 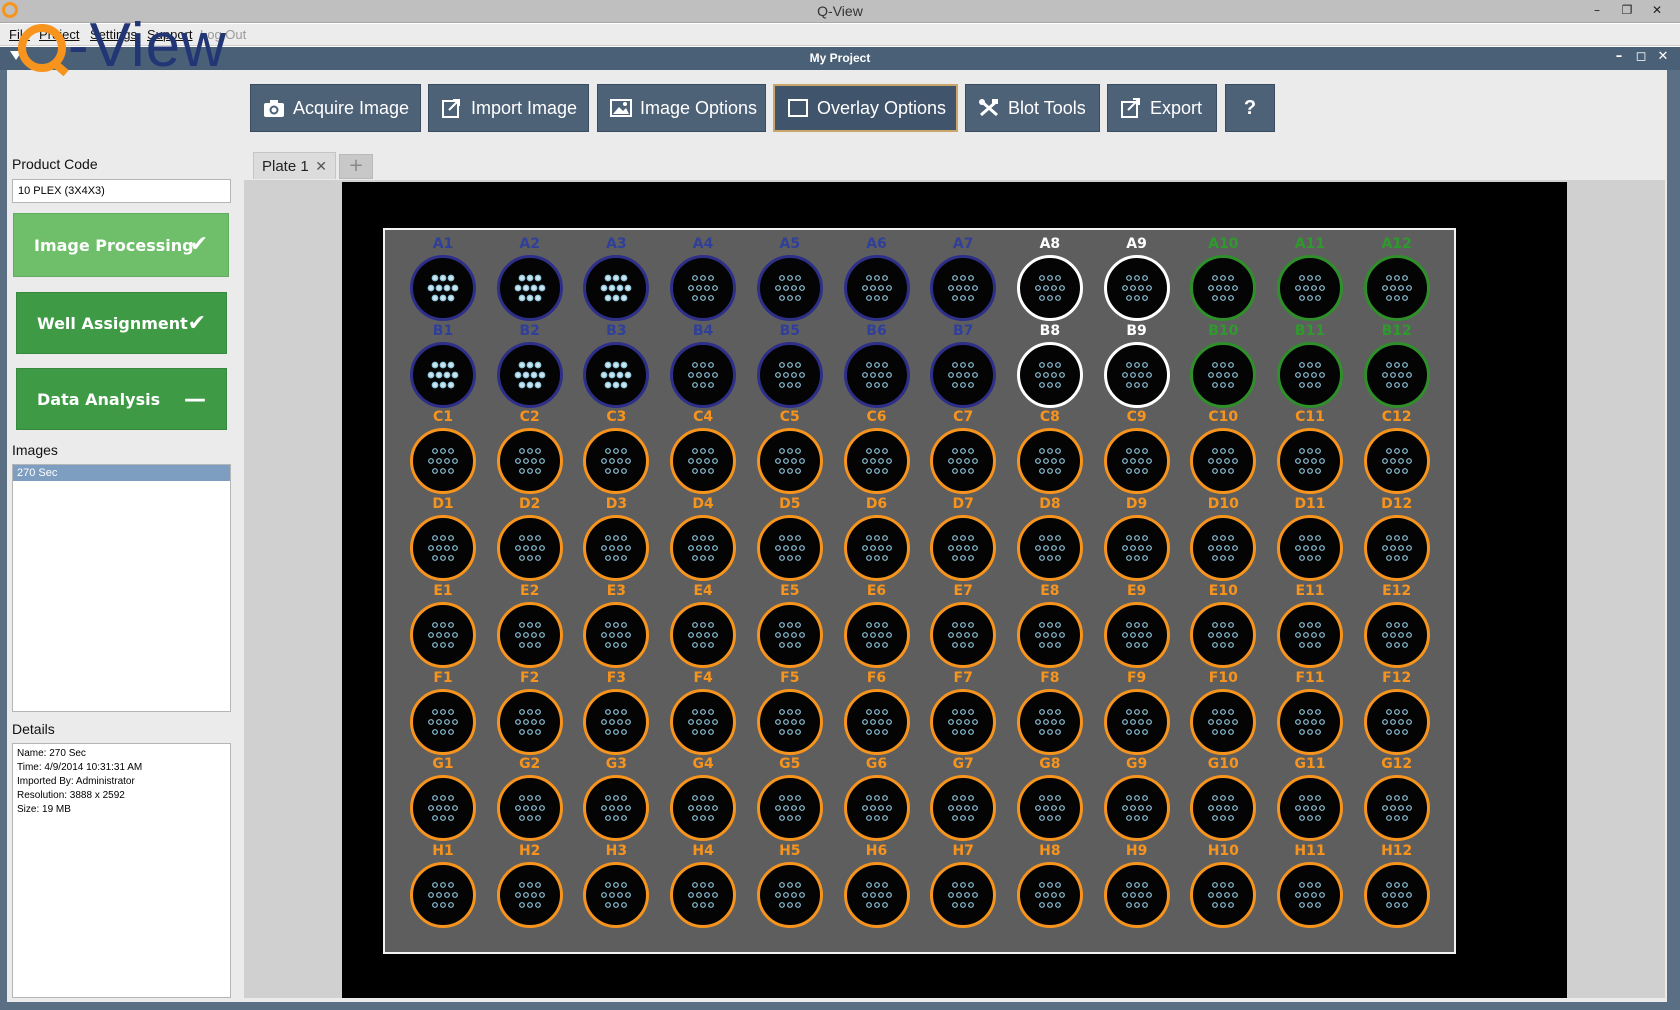 I want to click on well-a1, so click(x=443, y=288).